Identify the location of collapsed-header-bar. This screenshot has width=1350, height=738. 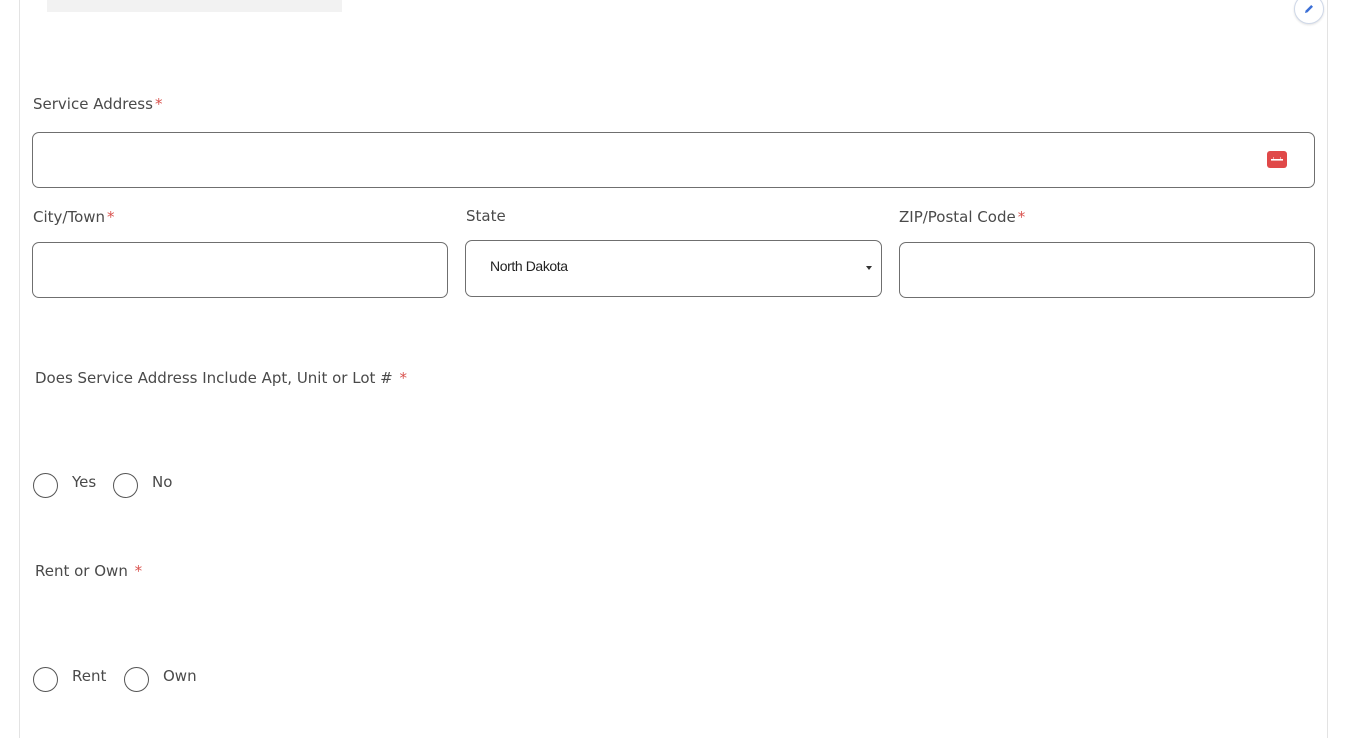
(194, 6).